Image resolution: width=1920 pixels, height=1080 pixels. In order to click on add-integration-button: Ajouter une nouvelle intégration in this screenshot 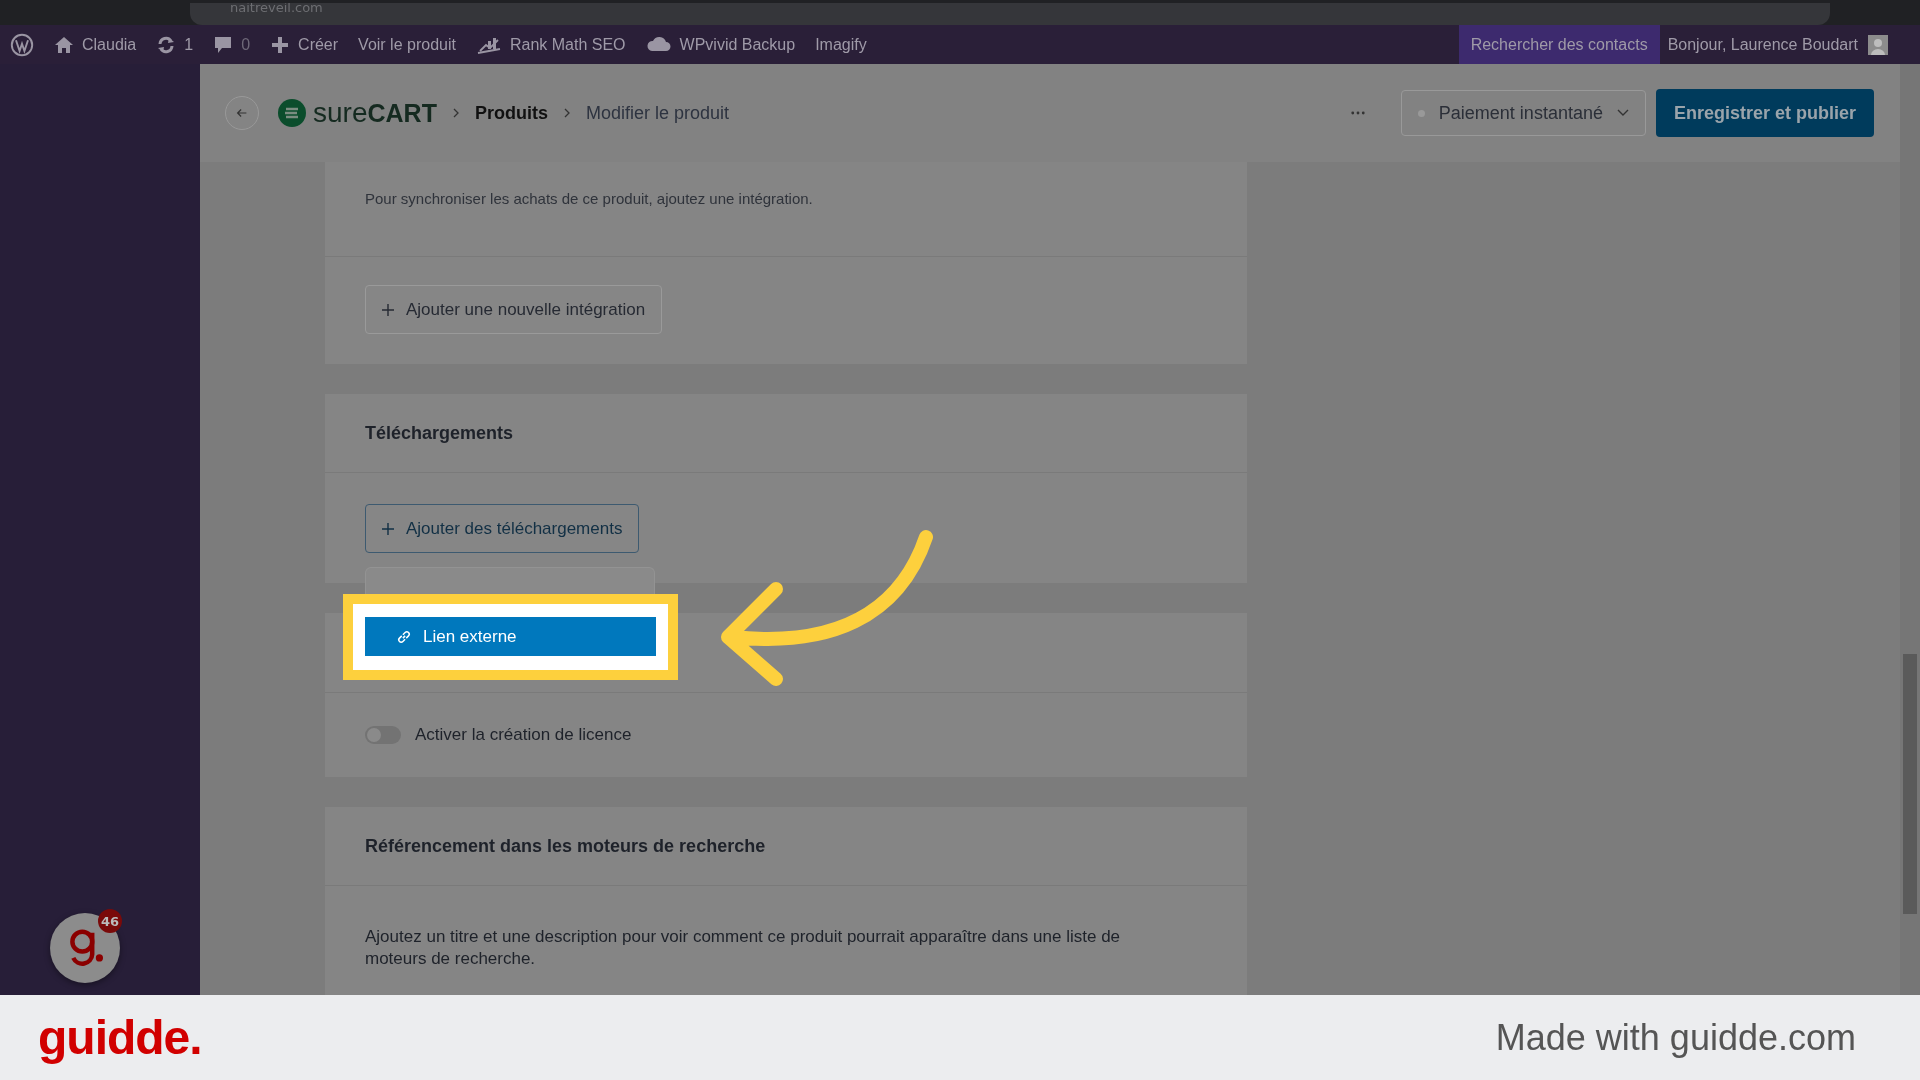, I will do `click(514, 309)`.